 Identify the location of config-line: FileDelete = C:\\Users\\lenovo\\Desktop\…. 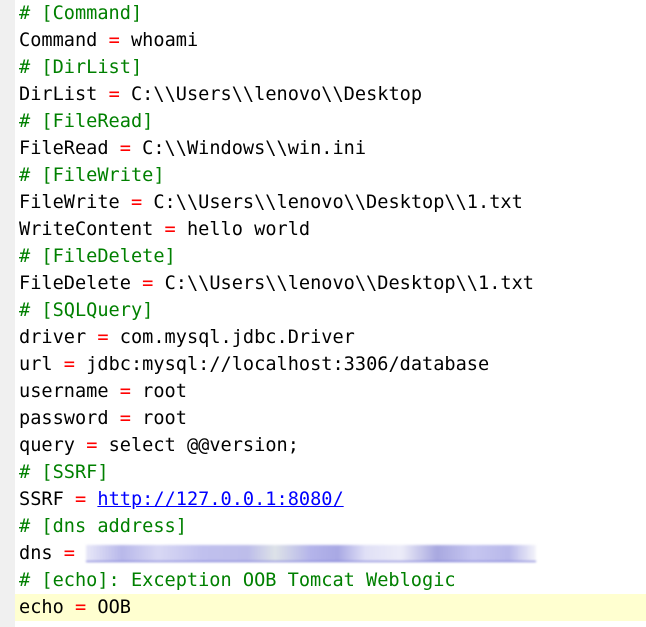
(330, 283).